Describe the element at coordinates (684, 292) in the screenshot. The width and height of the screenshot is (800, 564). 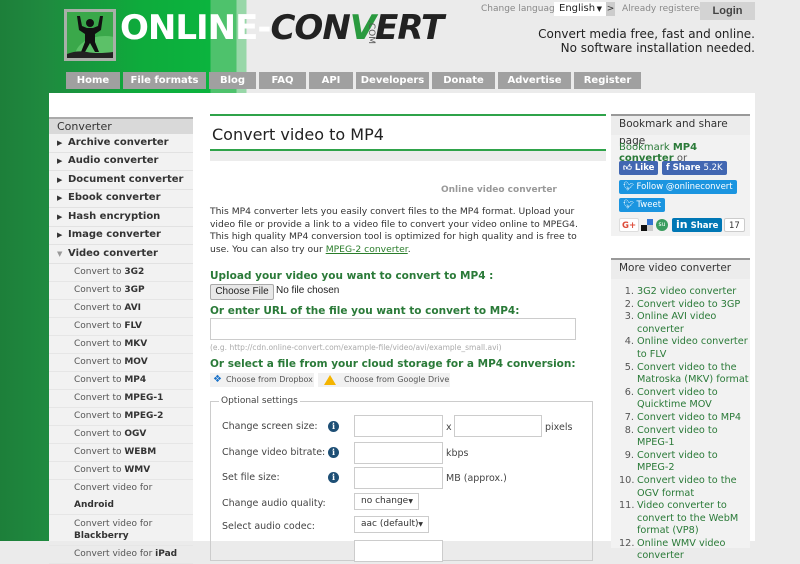
I see `list-item: 1. 3G2 video converter` at that location.